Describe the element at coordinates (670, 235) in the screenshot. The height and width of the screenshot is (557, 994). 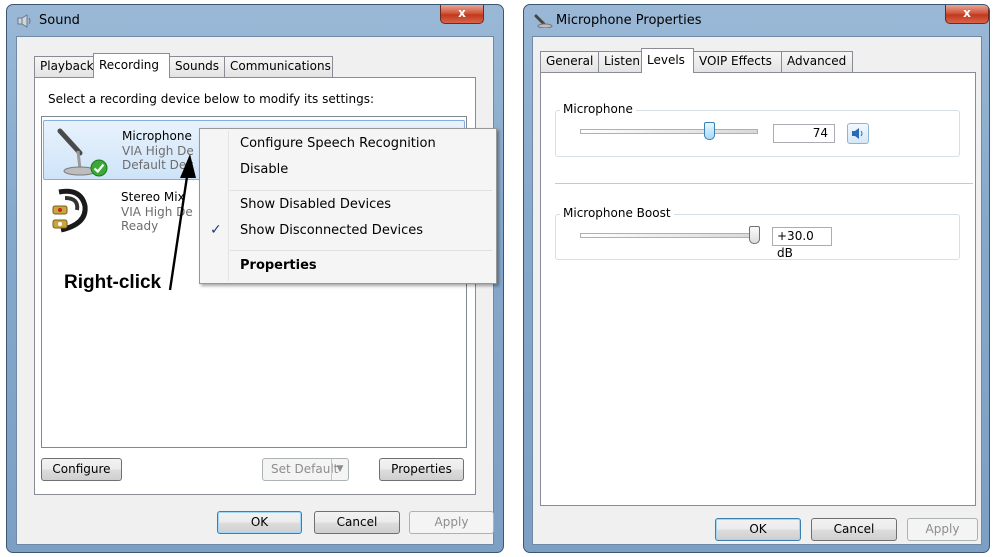
I see `microphone-boost-slider` at that location.